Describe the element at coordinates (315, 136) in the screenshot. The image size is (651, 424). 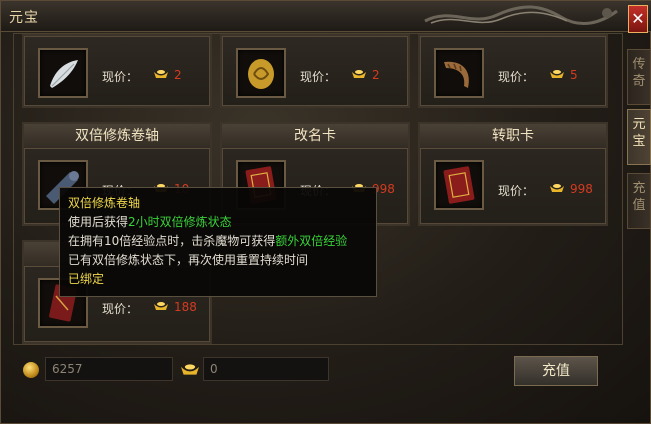
I see `item-name: 改名卡` at that location.